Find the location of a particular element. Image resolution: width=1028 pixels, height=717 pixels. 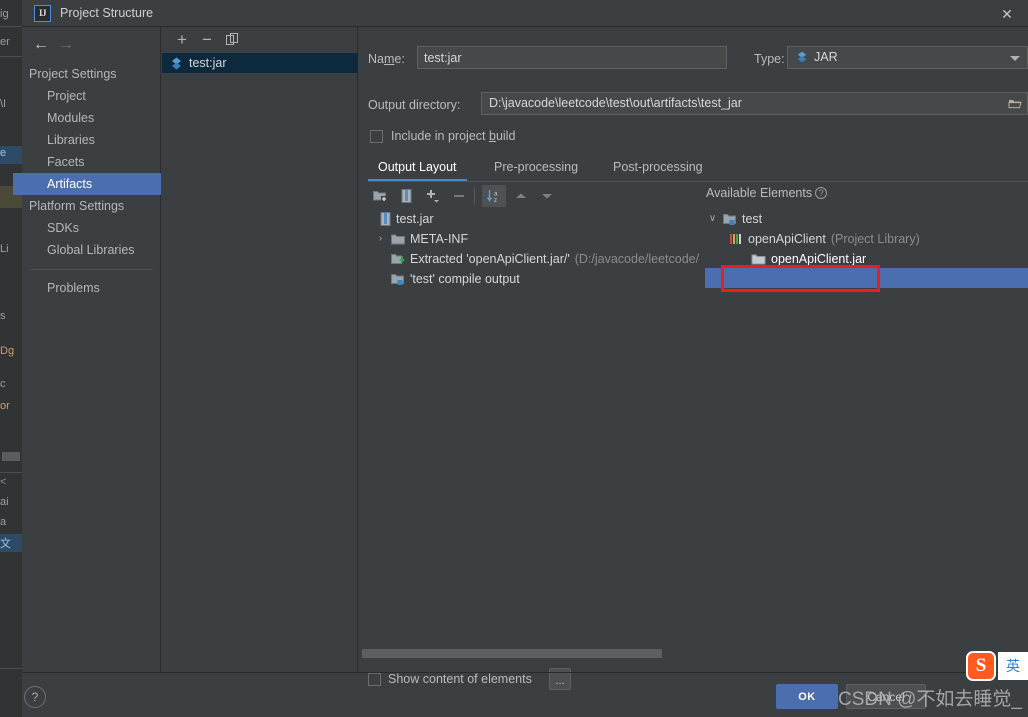

avail-row-test: ∨ test is located at coordinates (867, 219).